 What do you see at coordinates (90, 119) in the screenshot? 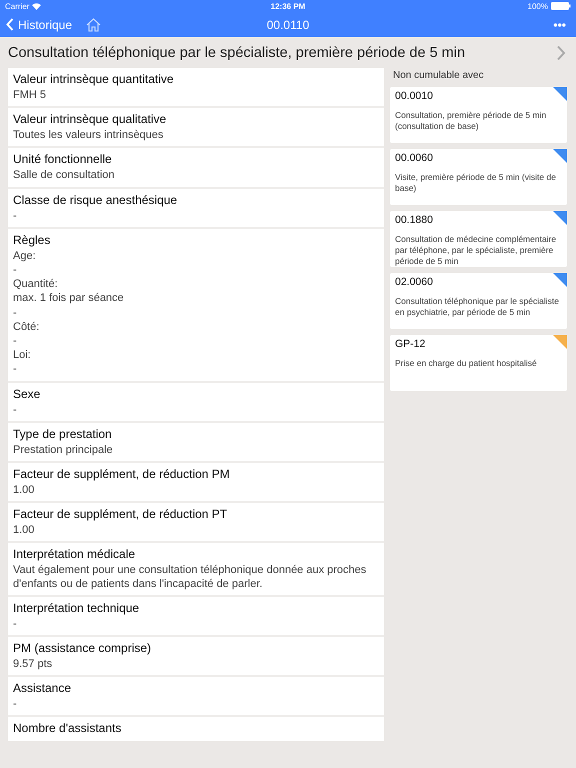
I see `field-label: Valeur intrinsèque qualitative` at bounding box center [90, 119].